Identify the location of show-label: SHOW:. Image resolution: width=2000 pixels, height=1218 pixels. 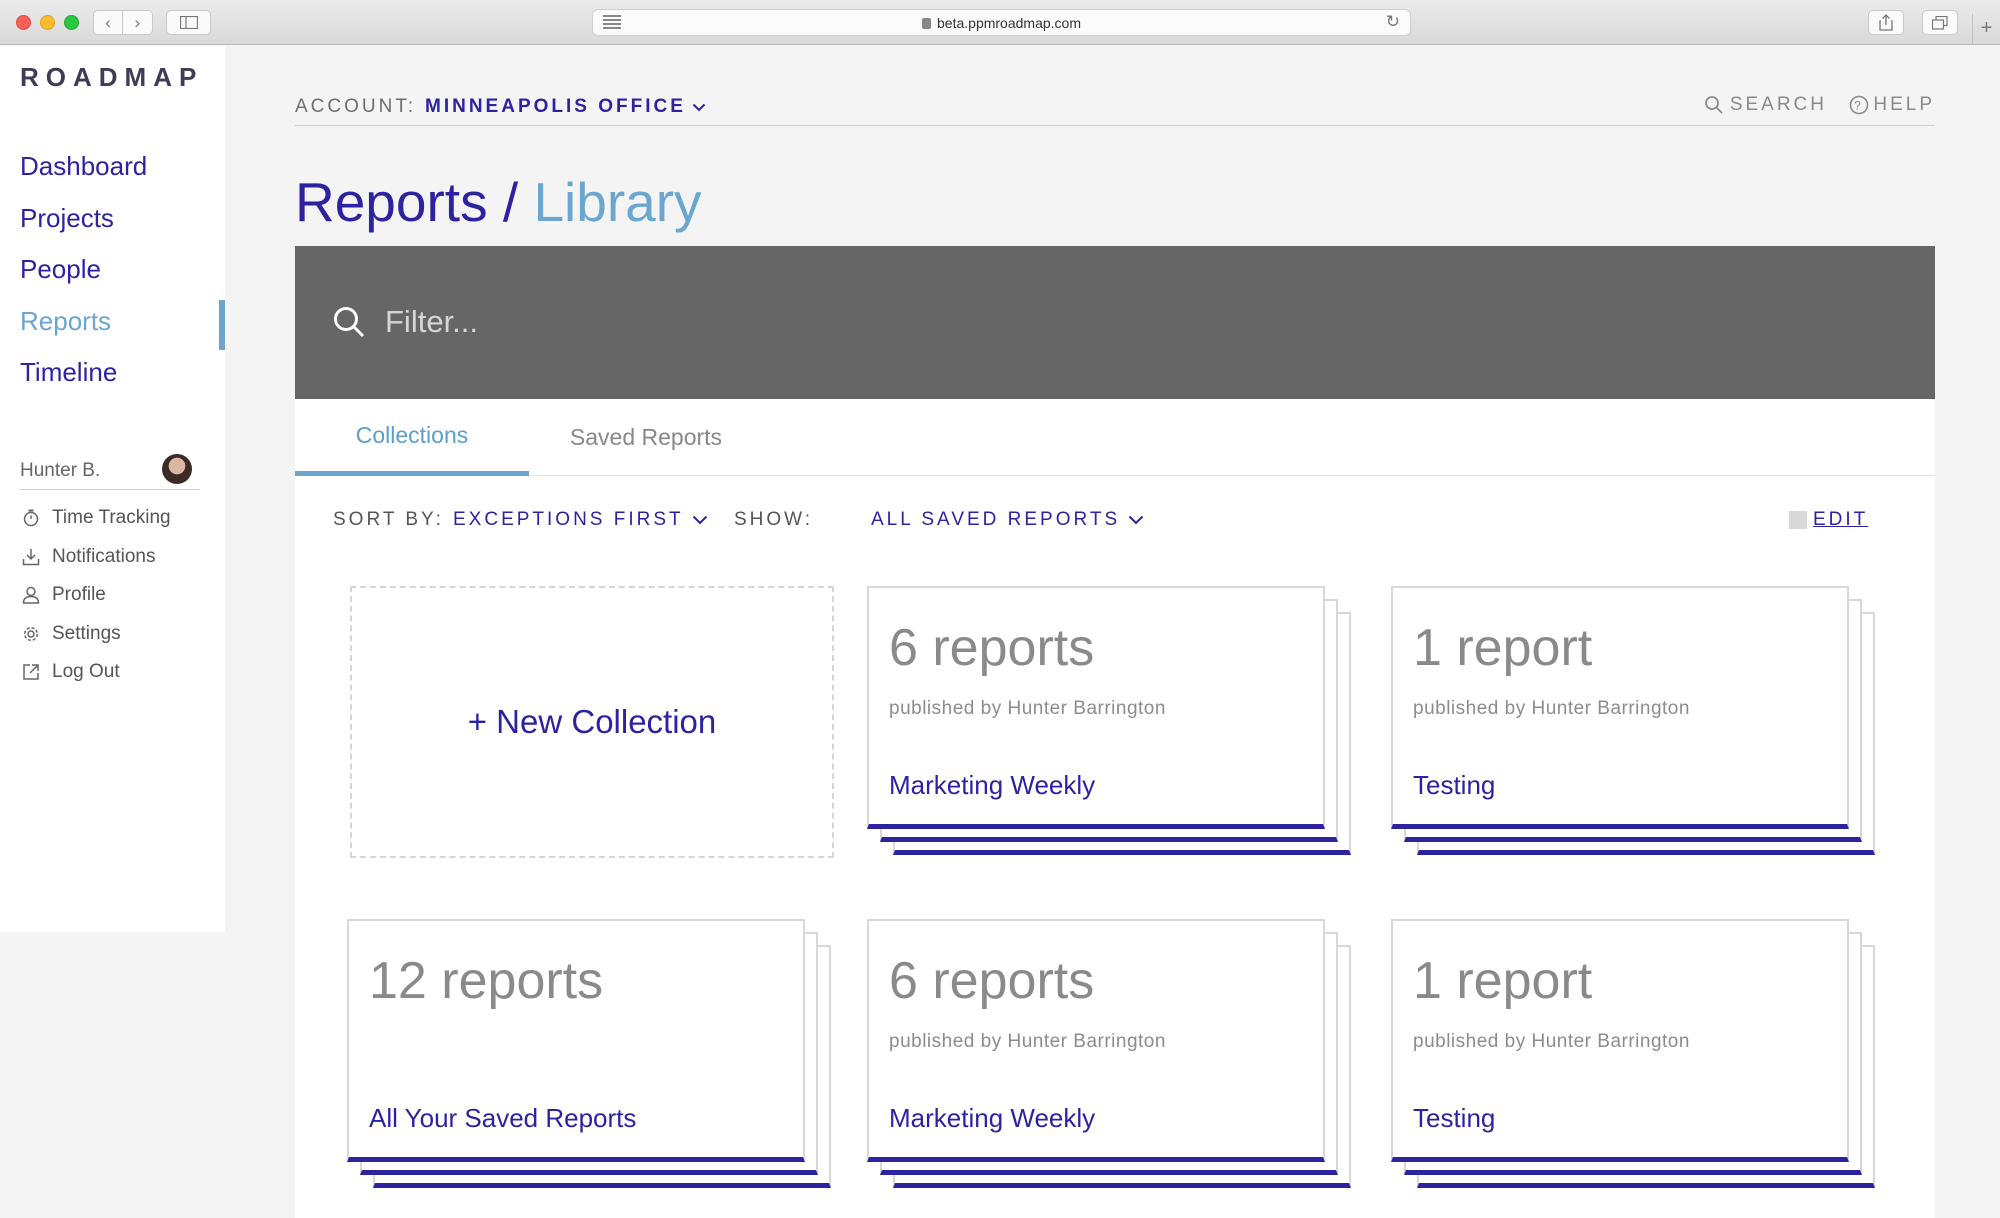
(774, 519).